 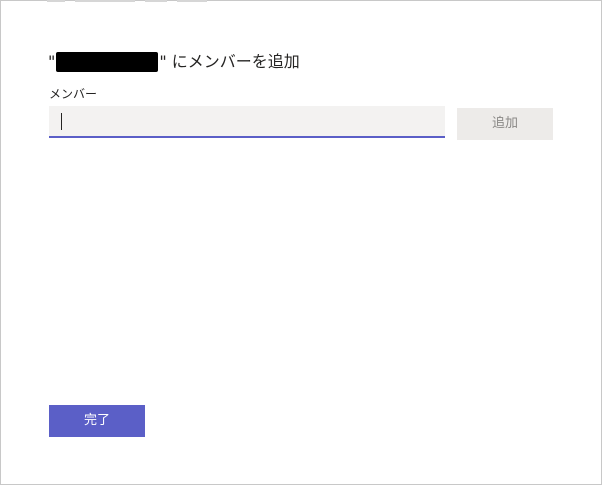 I want to click on member-input-container, so click(x=247, y=122).